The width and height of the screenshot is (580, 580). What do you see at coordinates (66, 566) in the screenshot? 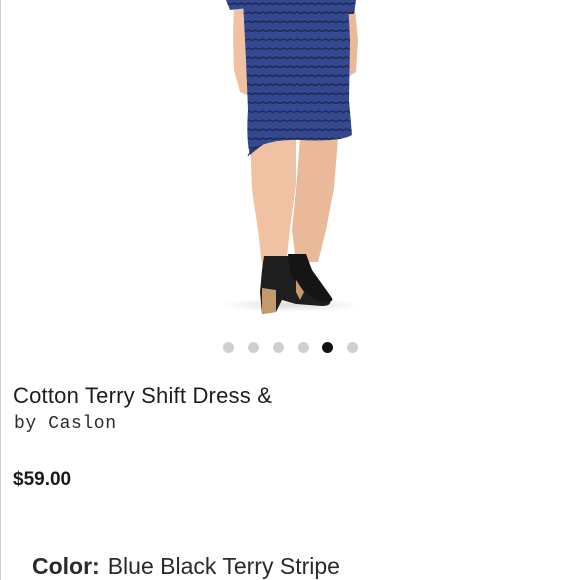
I see `color-label: Color:` at bounding box center [66, 566].